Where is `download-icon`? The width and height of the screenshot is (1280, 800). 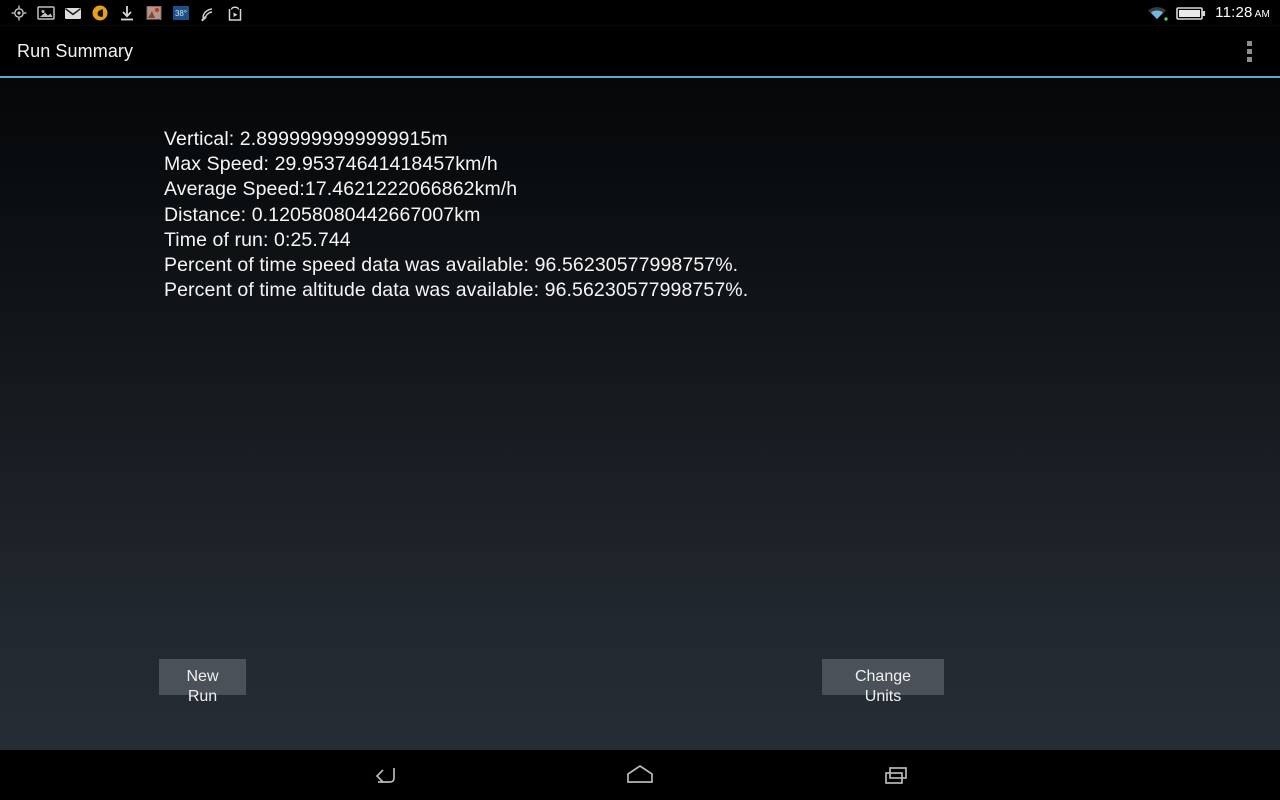
download-icon is located at coordinates (127, 13).